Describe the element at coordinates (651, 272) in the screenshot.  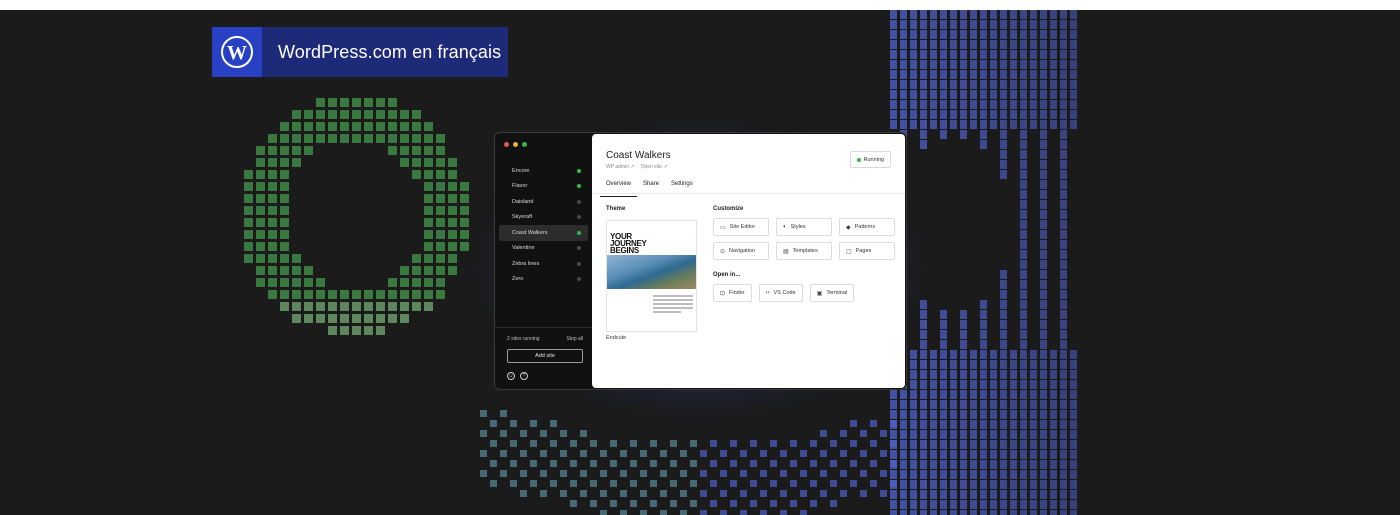
I see `theme-photo` at that location.